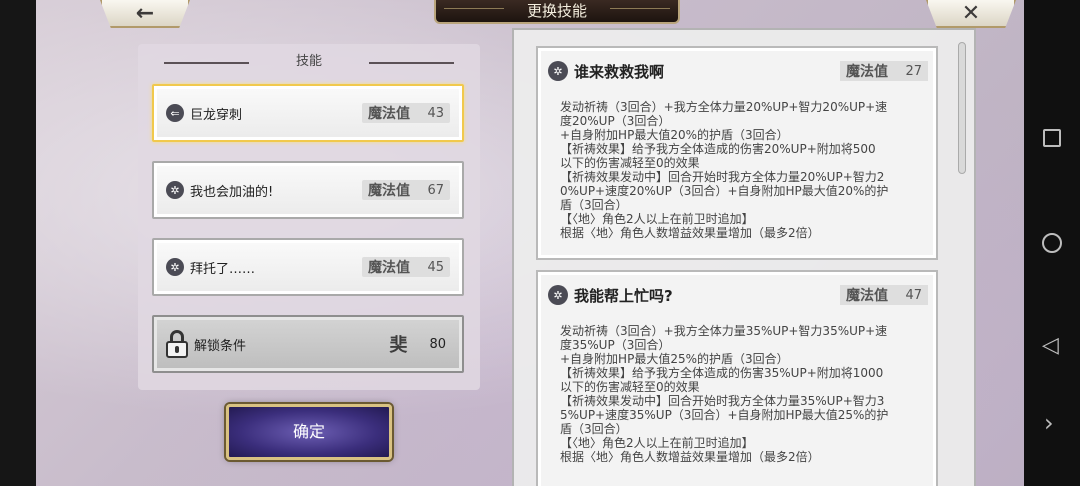 The height and width of the screenshot is (486, 1080). I want to click on mp-cost: 魔法值 67, so click(406, 190).